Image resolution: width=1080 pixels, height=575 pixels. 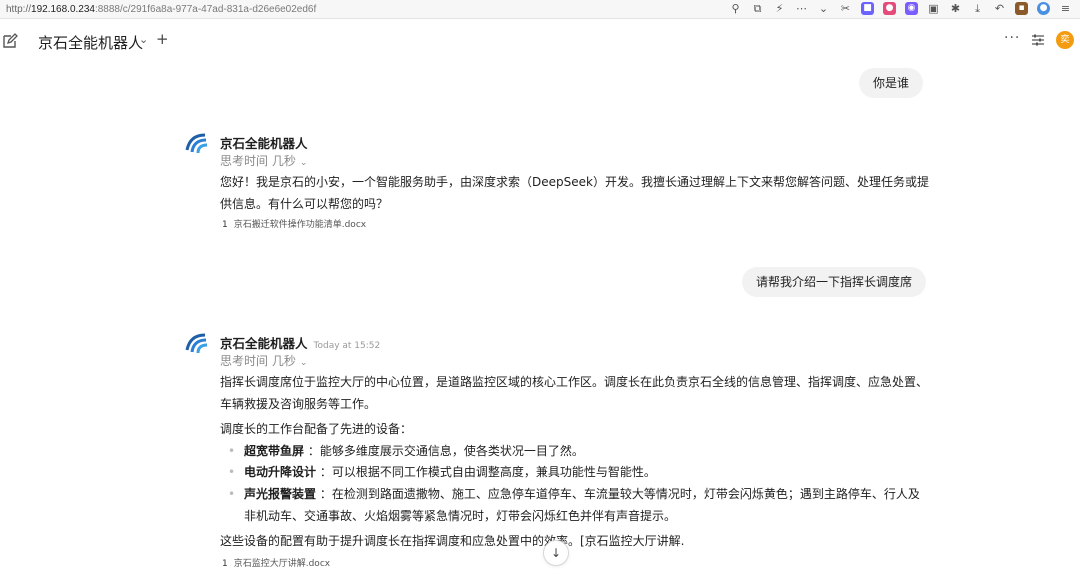 What do you see at coordinates (779, 8) in the screenshot?
I see `bolt-icon: ⚡` at bounding box center [779, 8].